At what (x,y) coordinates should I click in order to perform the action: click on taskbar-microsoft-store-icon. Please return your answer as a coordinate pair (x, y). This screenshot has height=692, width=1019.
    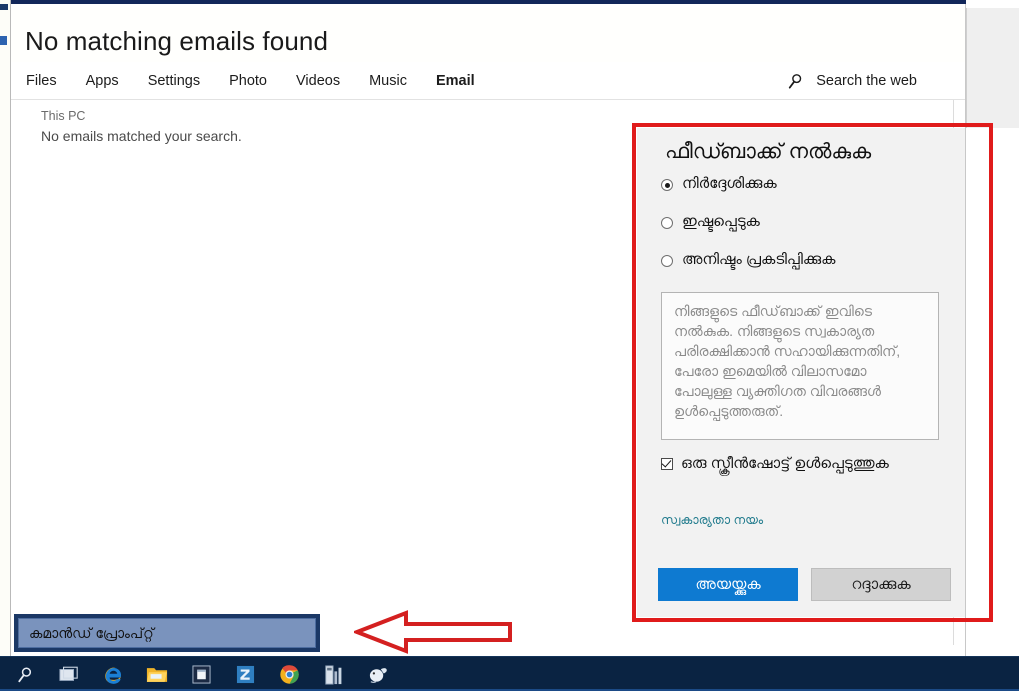
    Looking at the image, I should click on (201, 675).